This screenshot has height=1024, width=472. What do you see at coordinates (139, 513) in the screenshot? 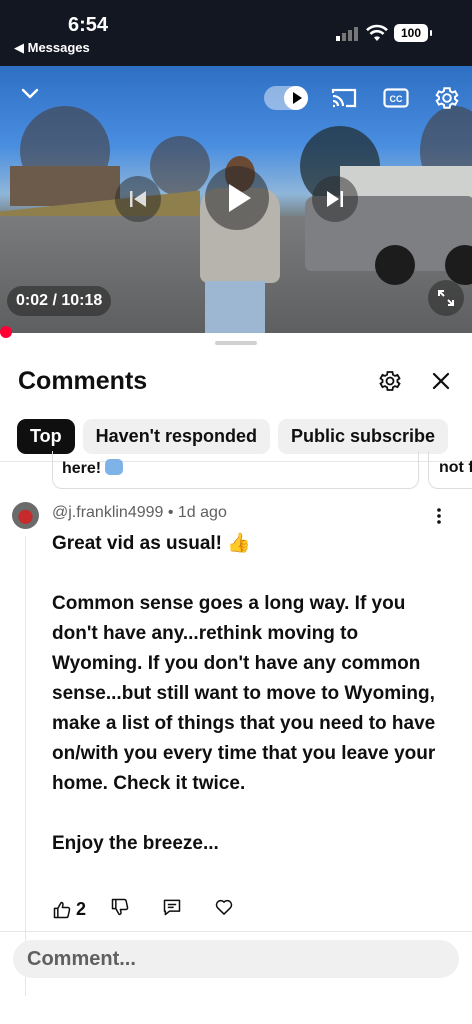
I see `comment-author-meta: @j.franklin4999 • 1d ago` at bounding box center [139, 513].